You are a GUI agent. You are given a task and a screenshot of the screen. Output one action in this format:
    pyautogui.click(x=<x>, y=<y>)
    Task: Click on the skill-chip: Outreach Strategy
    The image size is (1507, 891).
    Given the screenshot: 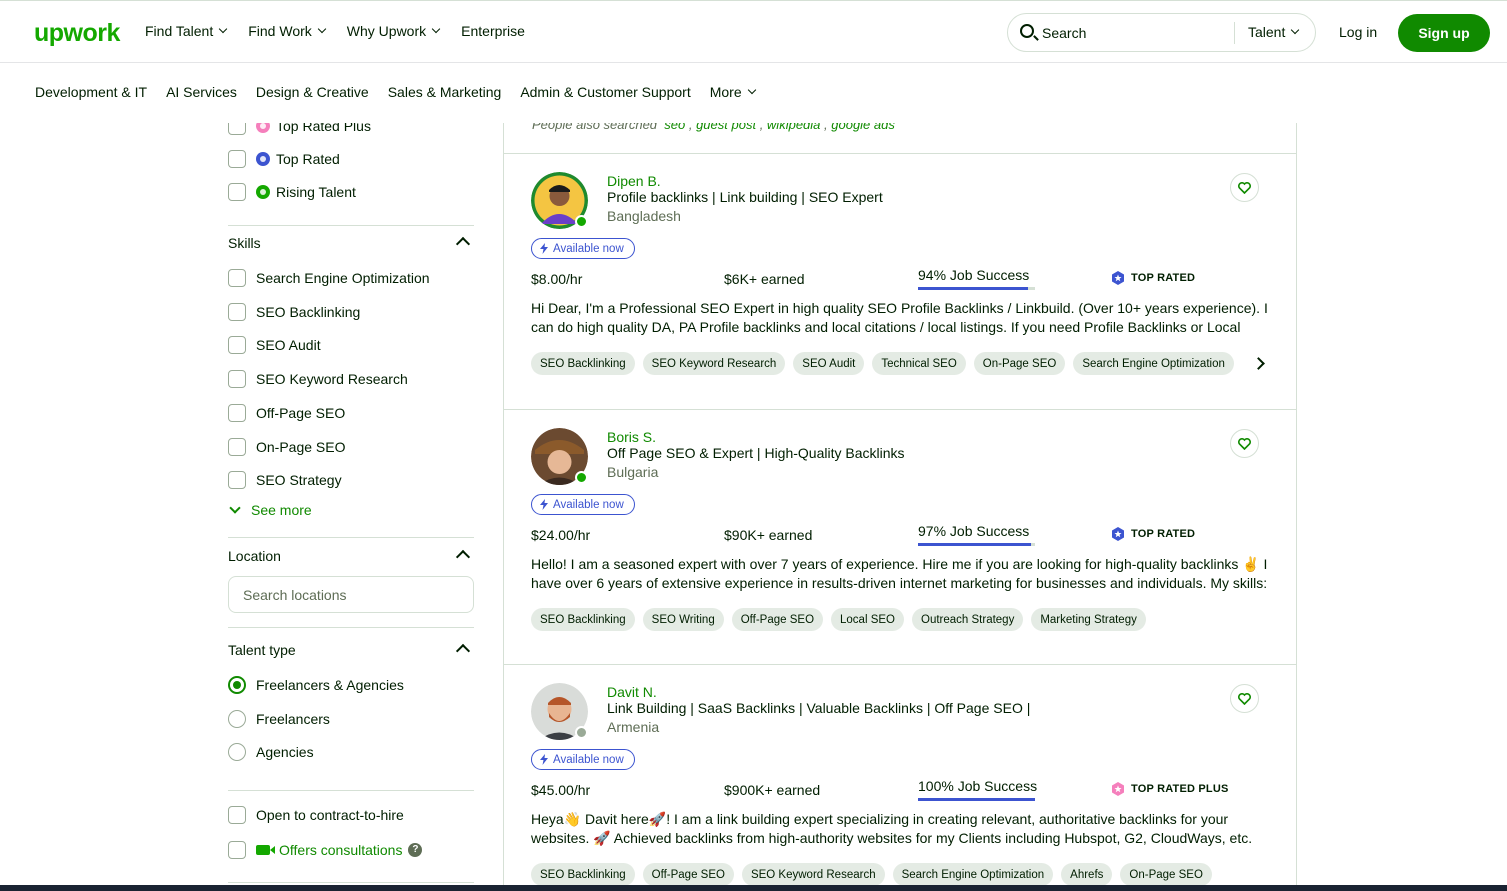 What is the action you would take?
    pyautogui.click(x=968, y=619)
    